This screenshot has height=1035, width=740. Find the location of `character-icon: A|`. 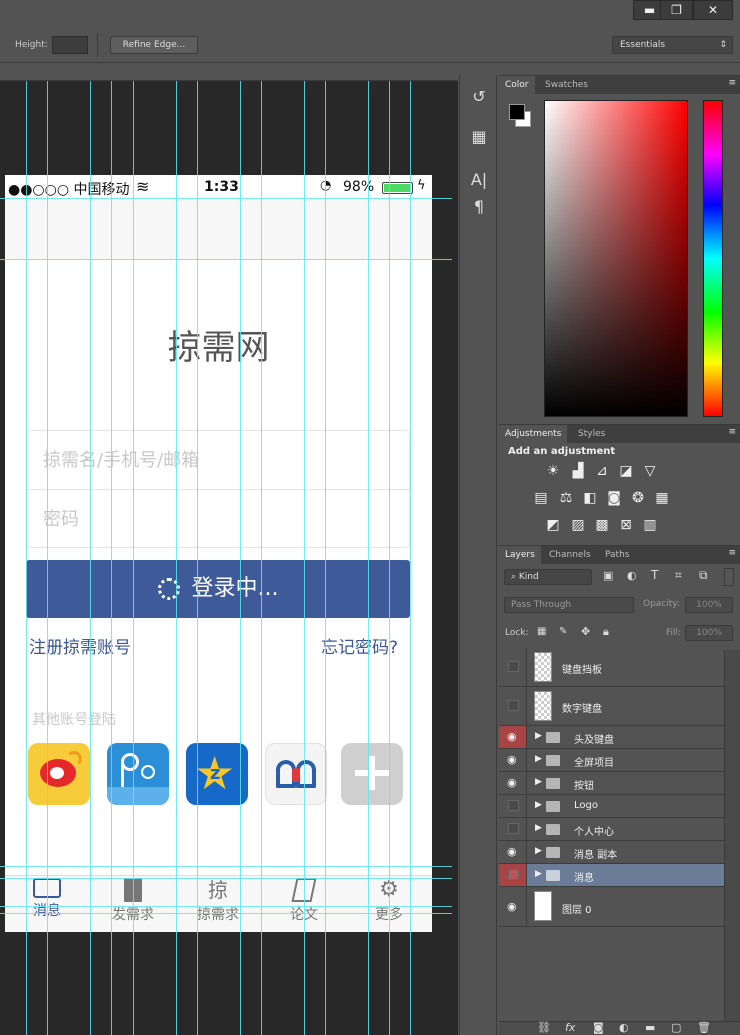

character-icon: A| is located at coordinates (479, 180).